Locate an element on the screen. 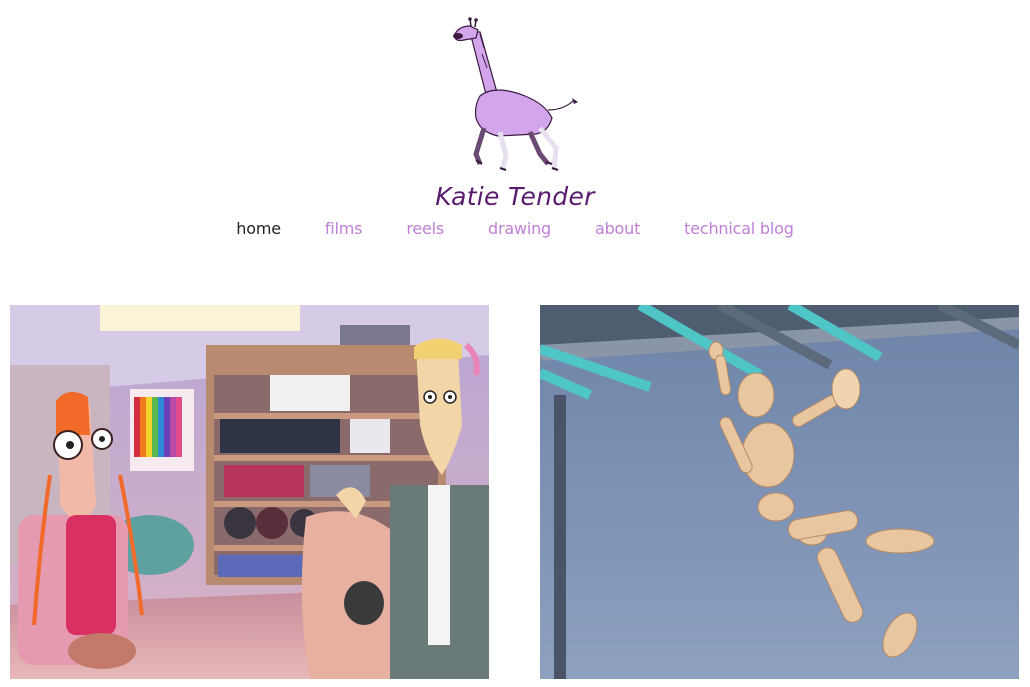 Image resolution: width=1030 pixels, height=687 pixels. nav-item-technical-blog: technical blog is located at coordinates (739, 228).